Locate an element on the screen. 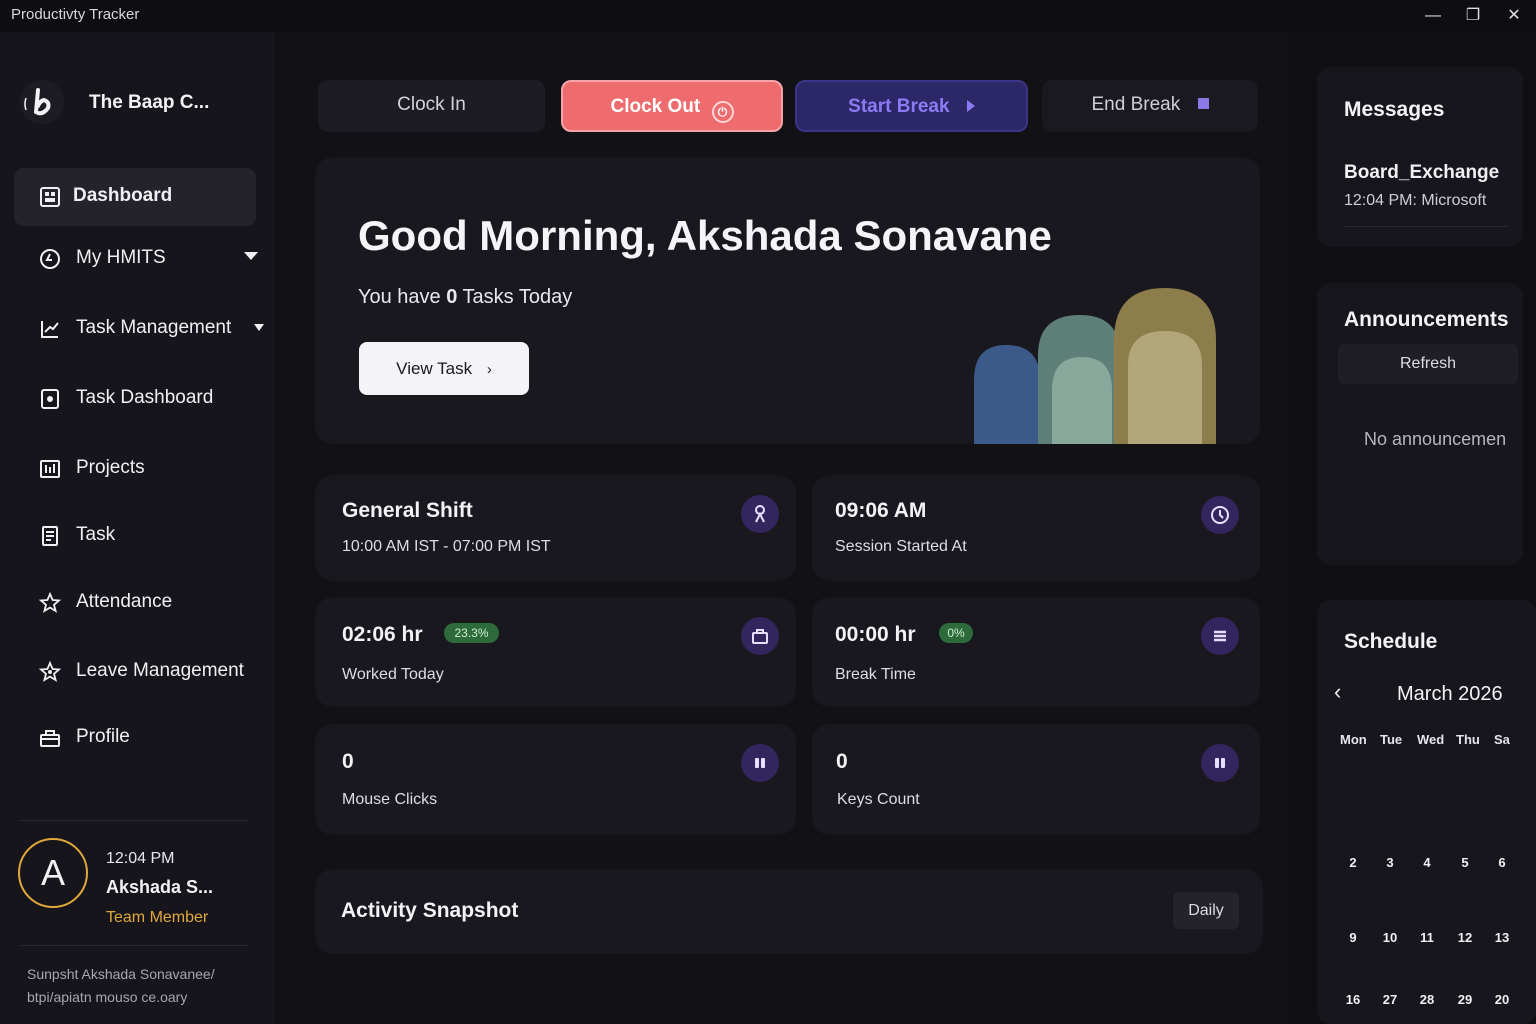  restore-icon: ❐ is located at coordinates (1473, 16).